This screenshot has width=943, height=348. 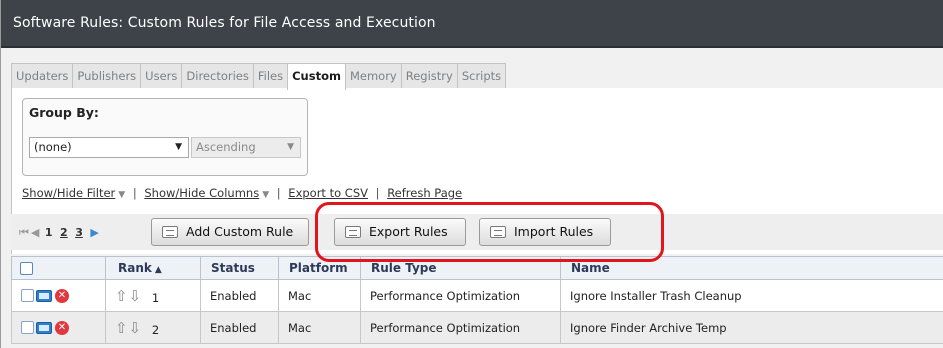 I want to click on column-header-label: Status, so click(x=233, y=268).